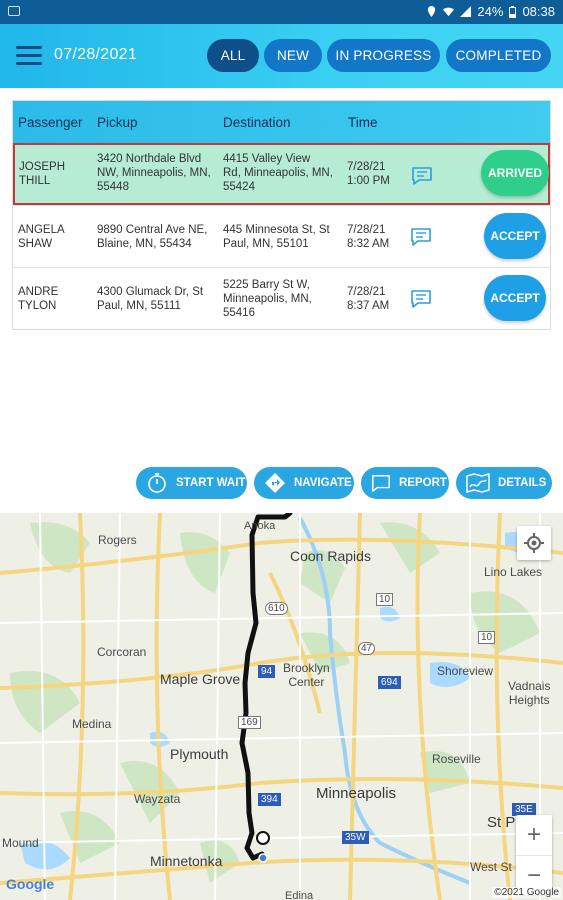 This screenshot has width=563, height=900. I want to click on filter-in-progress-button: IN PROGRESS, so click(383, 55).